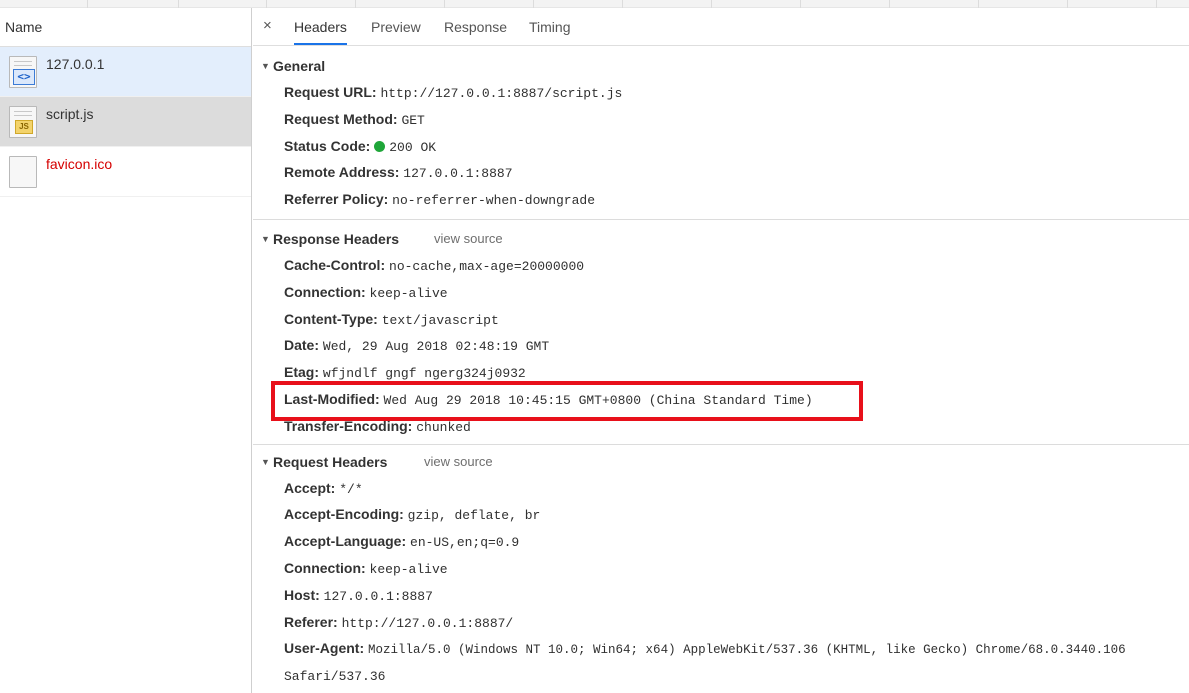 This screenshot has height=693, width=1189. I want to click on header-row-continuation: Safari/537.36, so click(335, 677).